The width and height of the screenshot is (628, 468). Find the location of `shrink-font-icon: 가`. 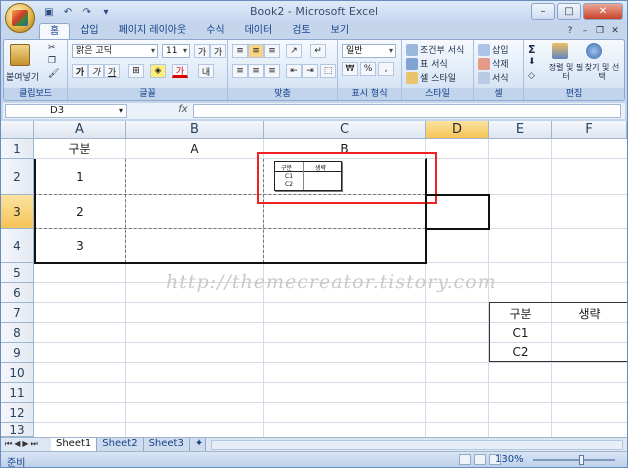

shrink-font-icon: 가 is located at coordinates (218, 51).